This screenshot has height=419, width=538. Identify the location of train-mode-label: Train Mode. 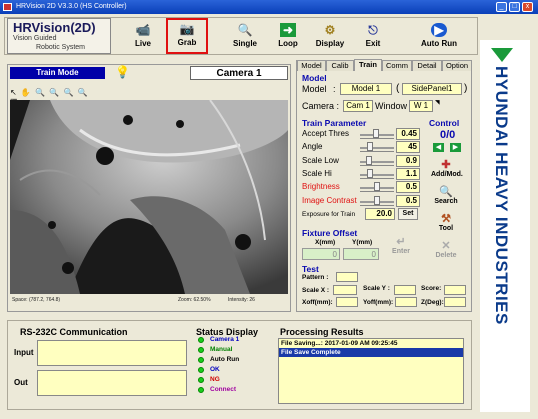
(57, 73).